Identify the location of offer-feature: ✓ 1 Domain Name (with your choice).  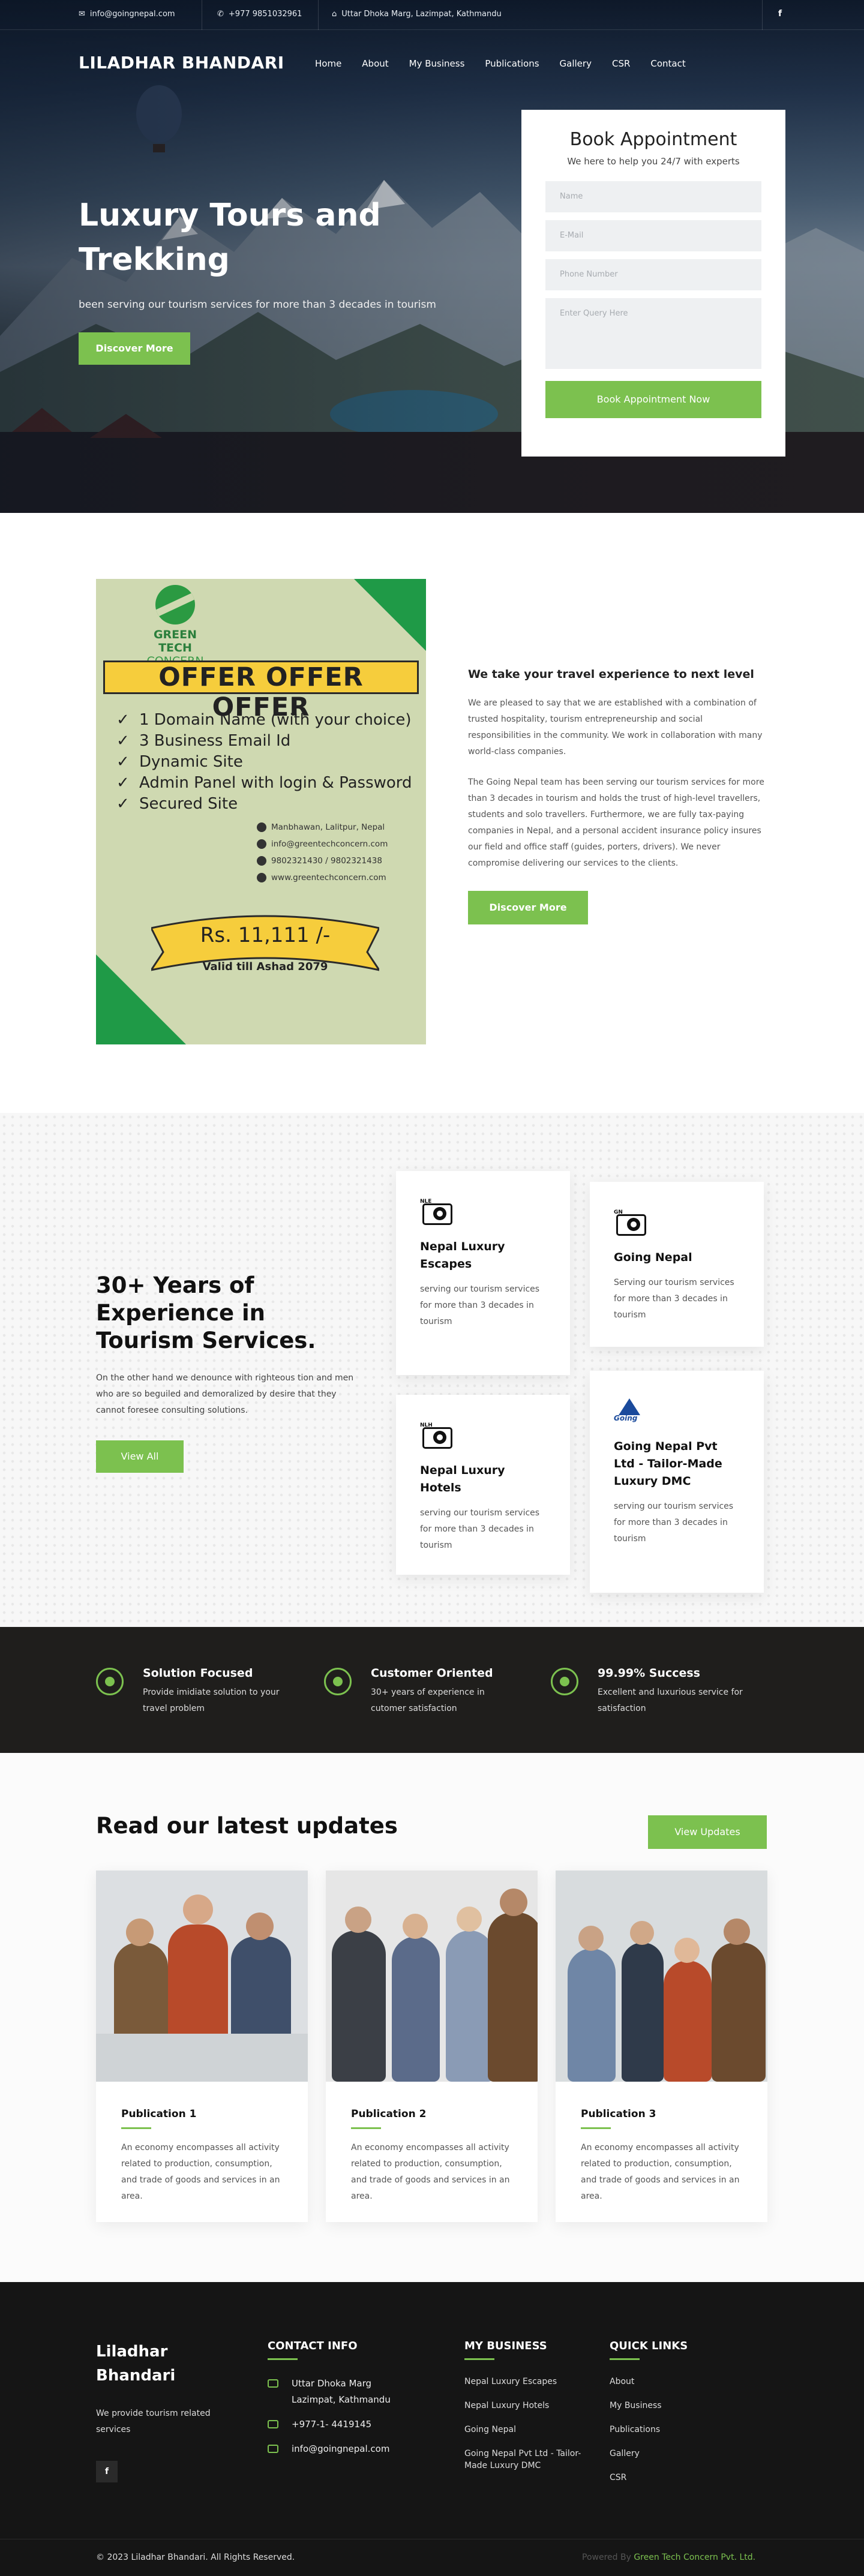
(264, 720).